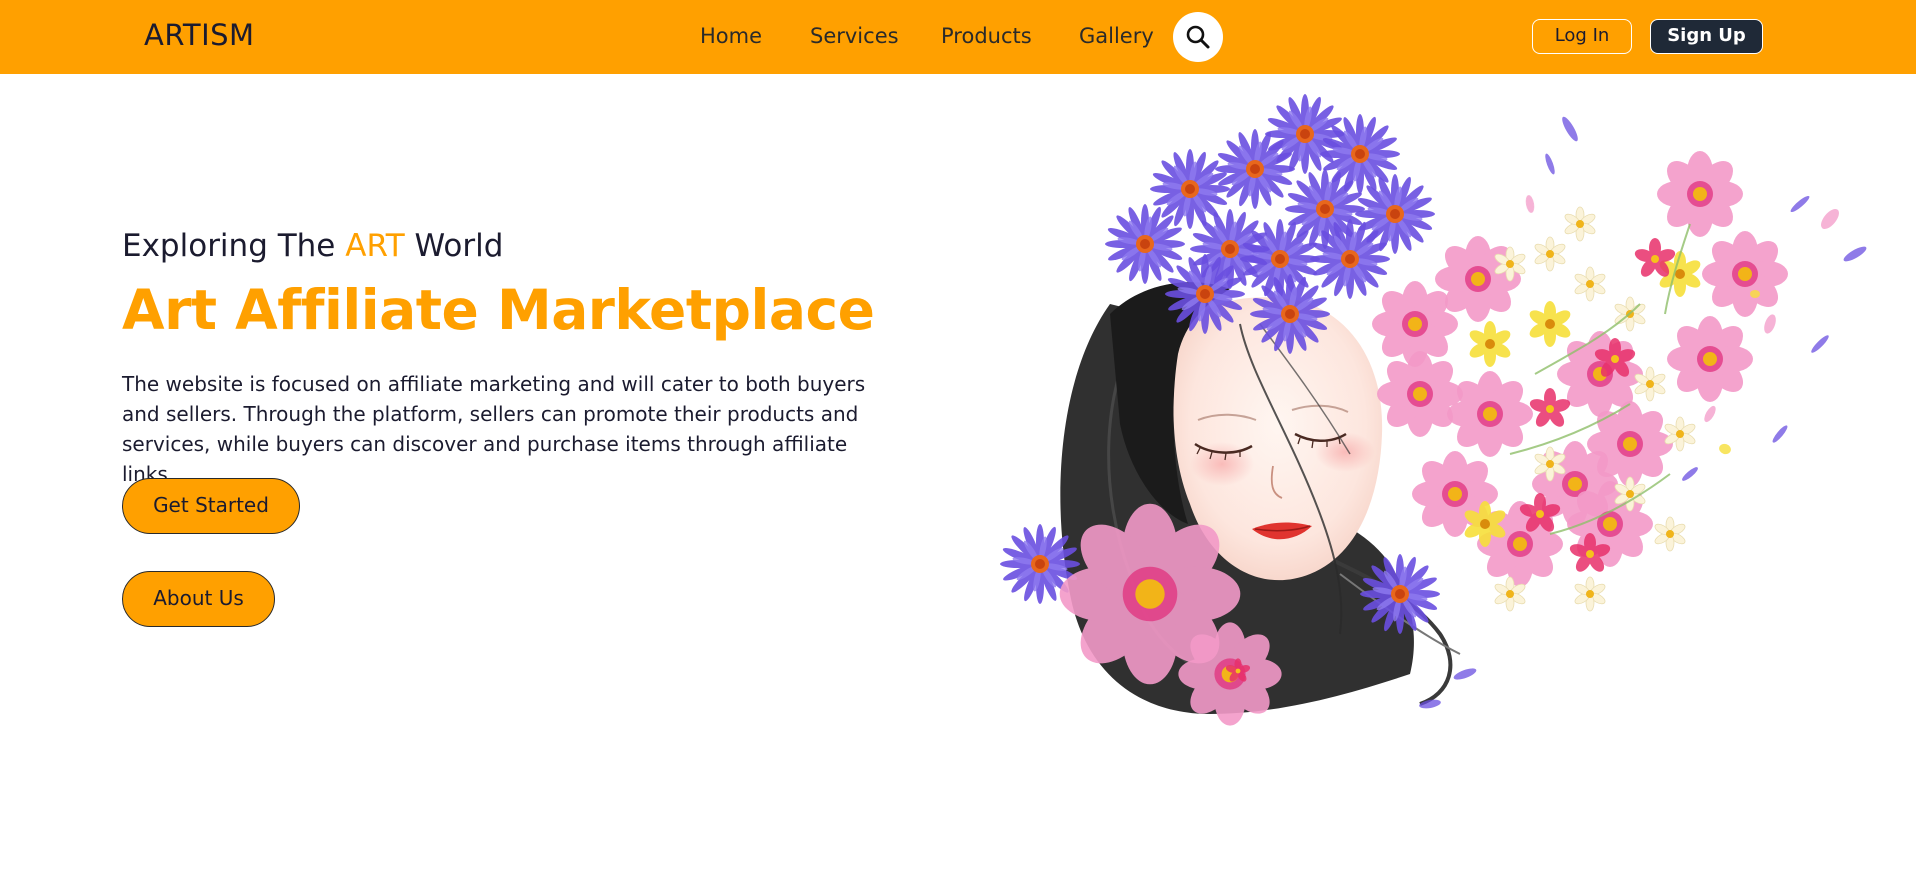 This screenshot has width=1916, height=887. Describe the element at coordinates (199, 35) in the screenshot. I see `brand-logo: ARTISM` at that location.